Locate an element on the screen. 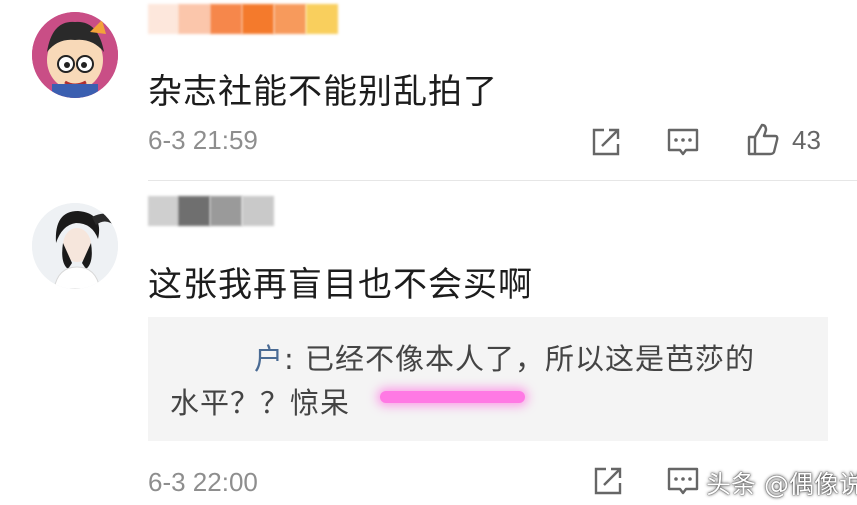 Image resolution: width=857 pixels, height=505 pixels. like-count: 43 is located at coordinates (806, 140).